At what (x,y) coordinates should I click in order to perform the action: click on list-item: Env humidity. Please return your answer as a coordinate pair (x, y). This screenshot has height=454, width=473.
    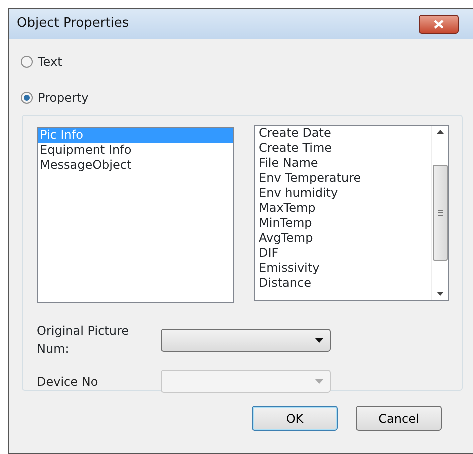
    Looking at the image, I should click on (343, 193).